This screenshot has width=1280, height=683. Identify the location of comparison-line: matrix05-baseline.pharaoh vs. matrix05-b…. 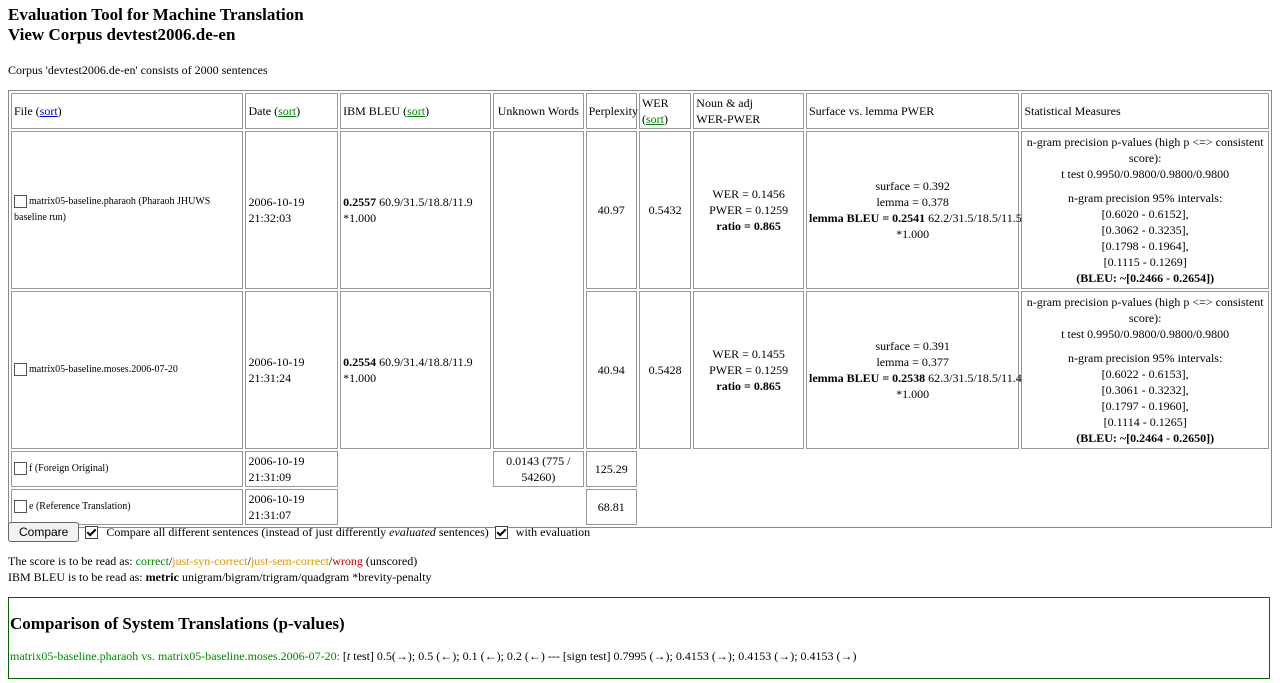
(433, 656).